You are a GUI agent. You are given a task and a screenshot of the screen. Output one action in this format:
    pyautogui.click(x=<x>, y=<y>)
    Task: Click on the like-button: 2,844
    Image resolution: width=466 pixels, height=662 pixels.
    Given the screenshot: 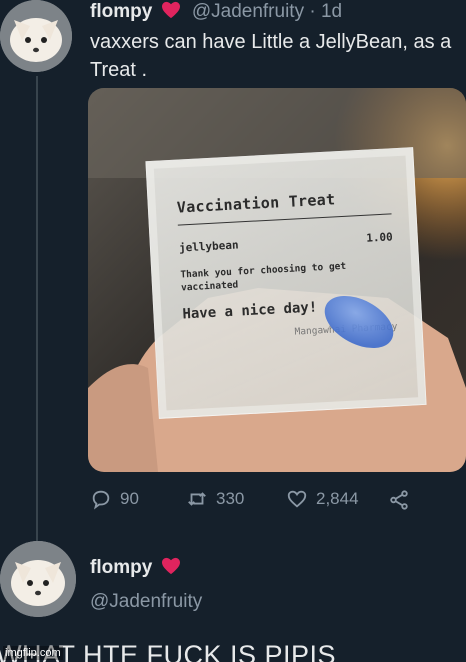 What is the action you would take?
    pyautogui.click(x=322, y=499)
    